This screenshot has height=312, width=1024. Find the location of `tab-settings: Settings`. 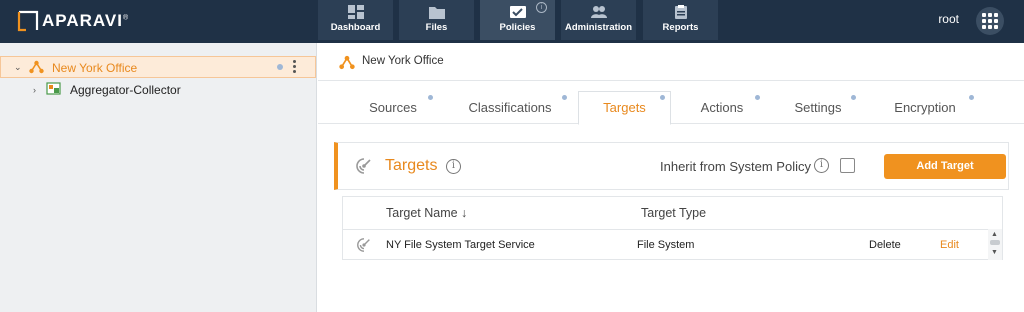

tab-settings: Settings is located at coordinates (818, 108).